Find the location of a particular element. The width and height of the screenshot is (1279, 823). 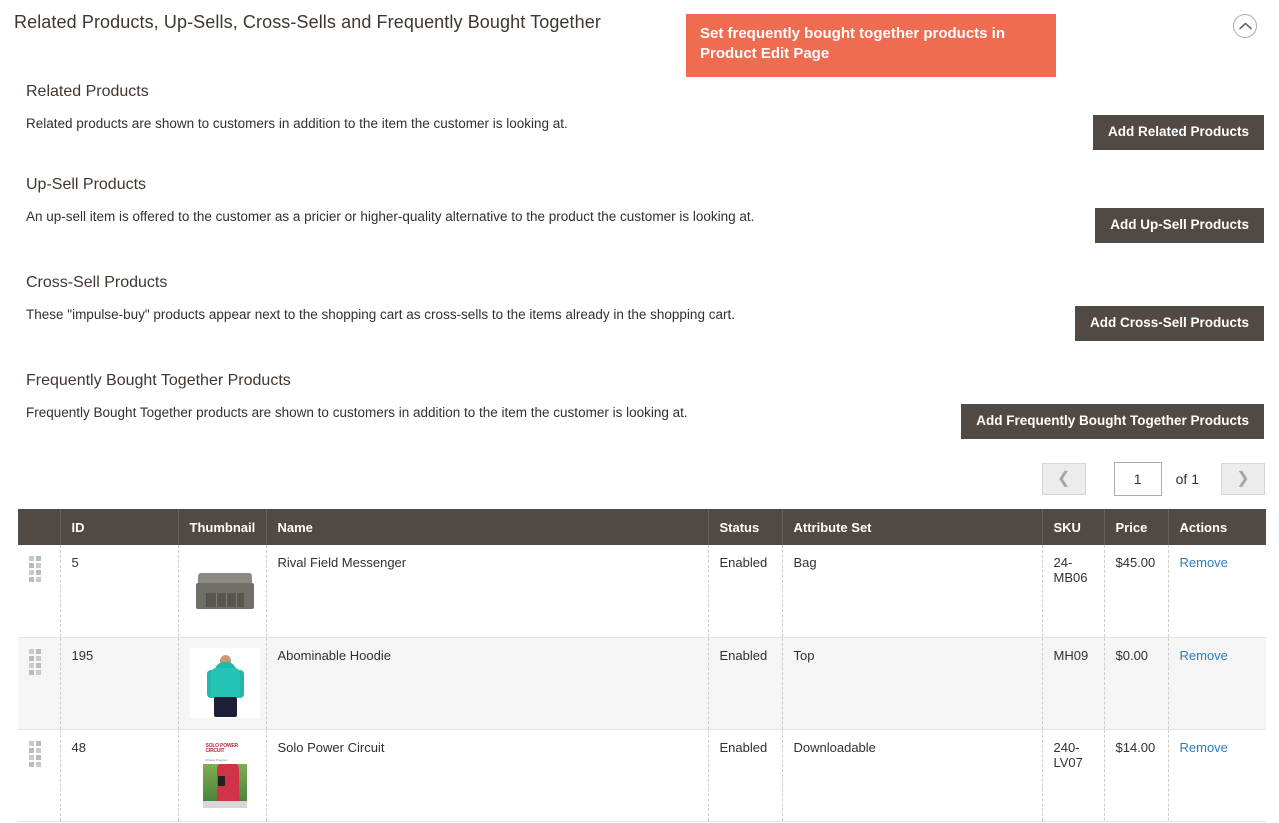

dvd-title-text: SOLO POWER CIRCUIT is located at coordinates (222, 748).